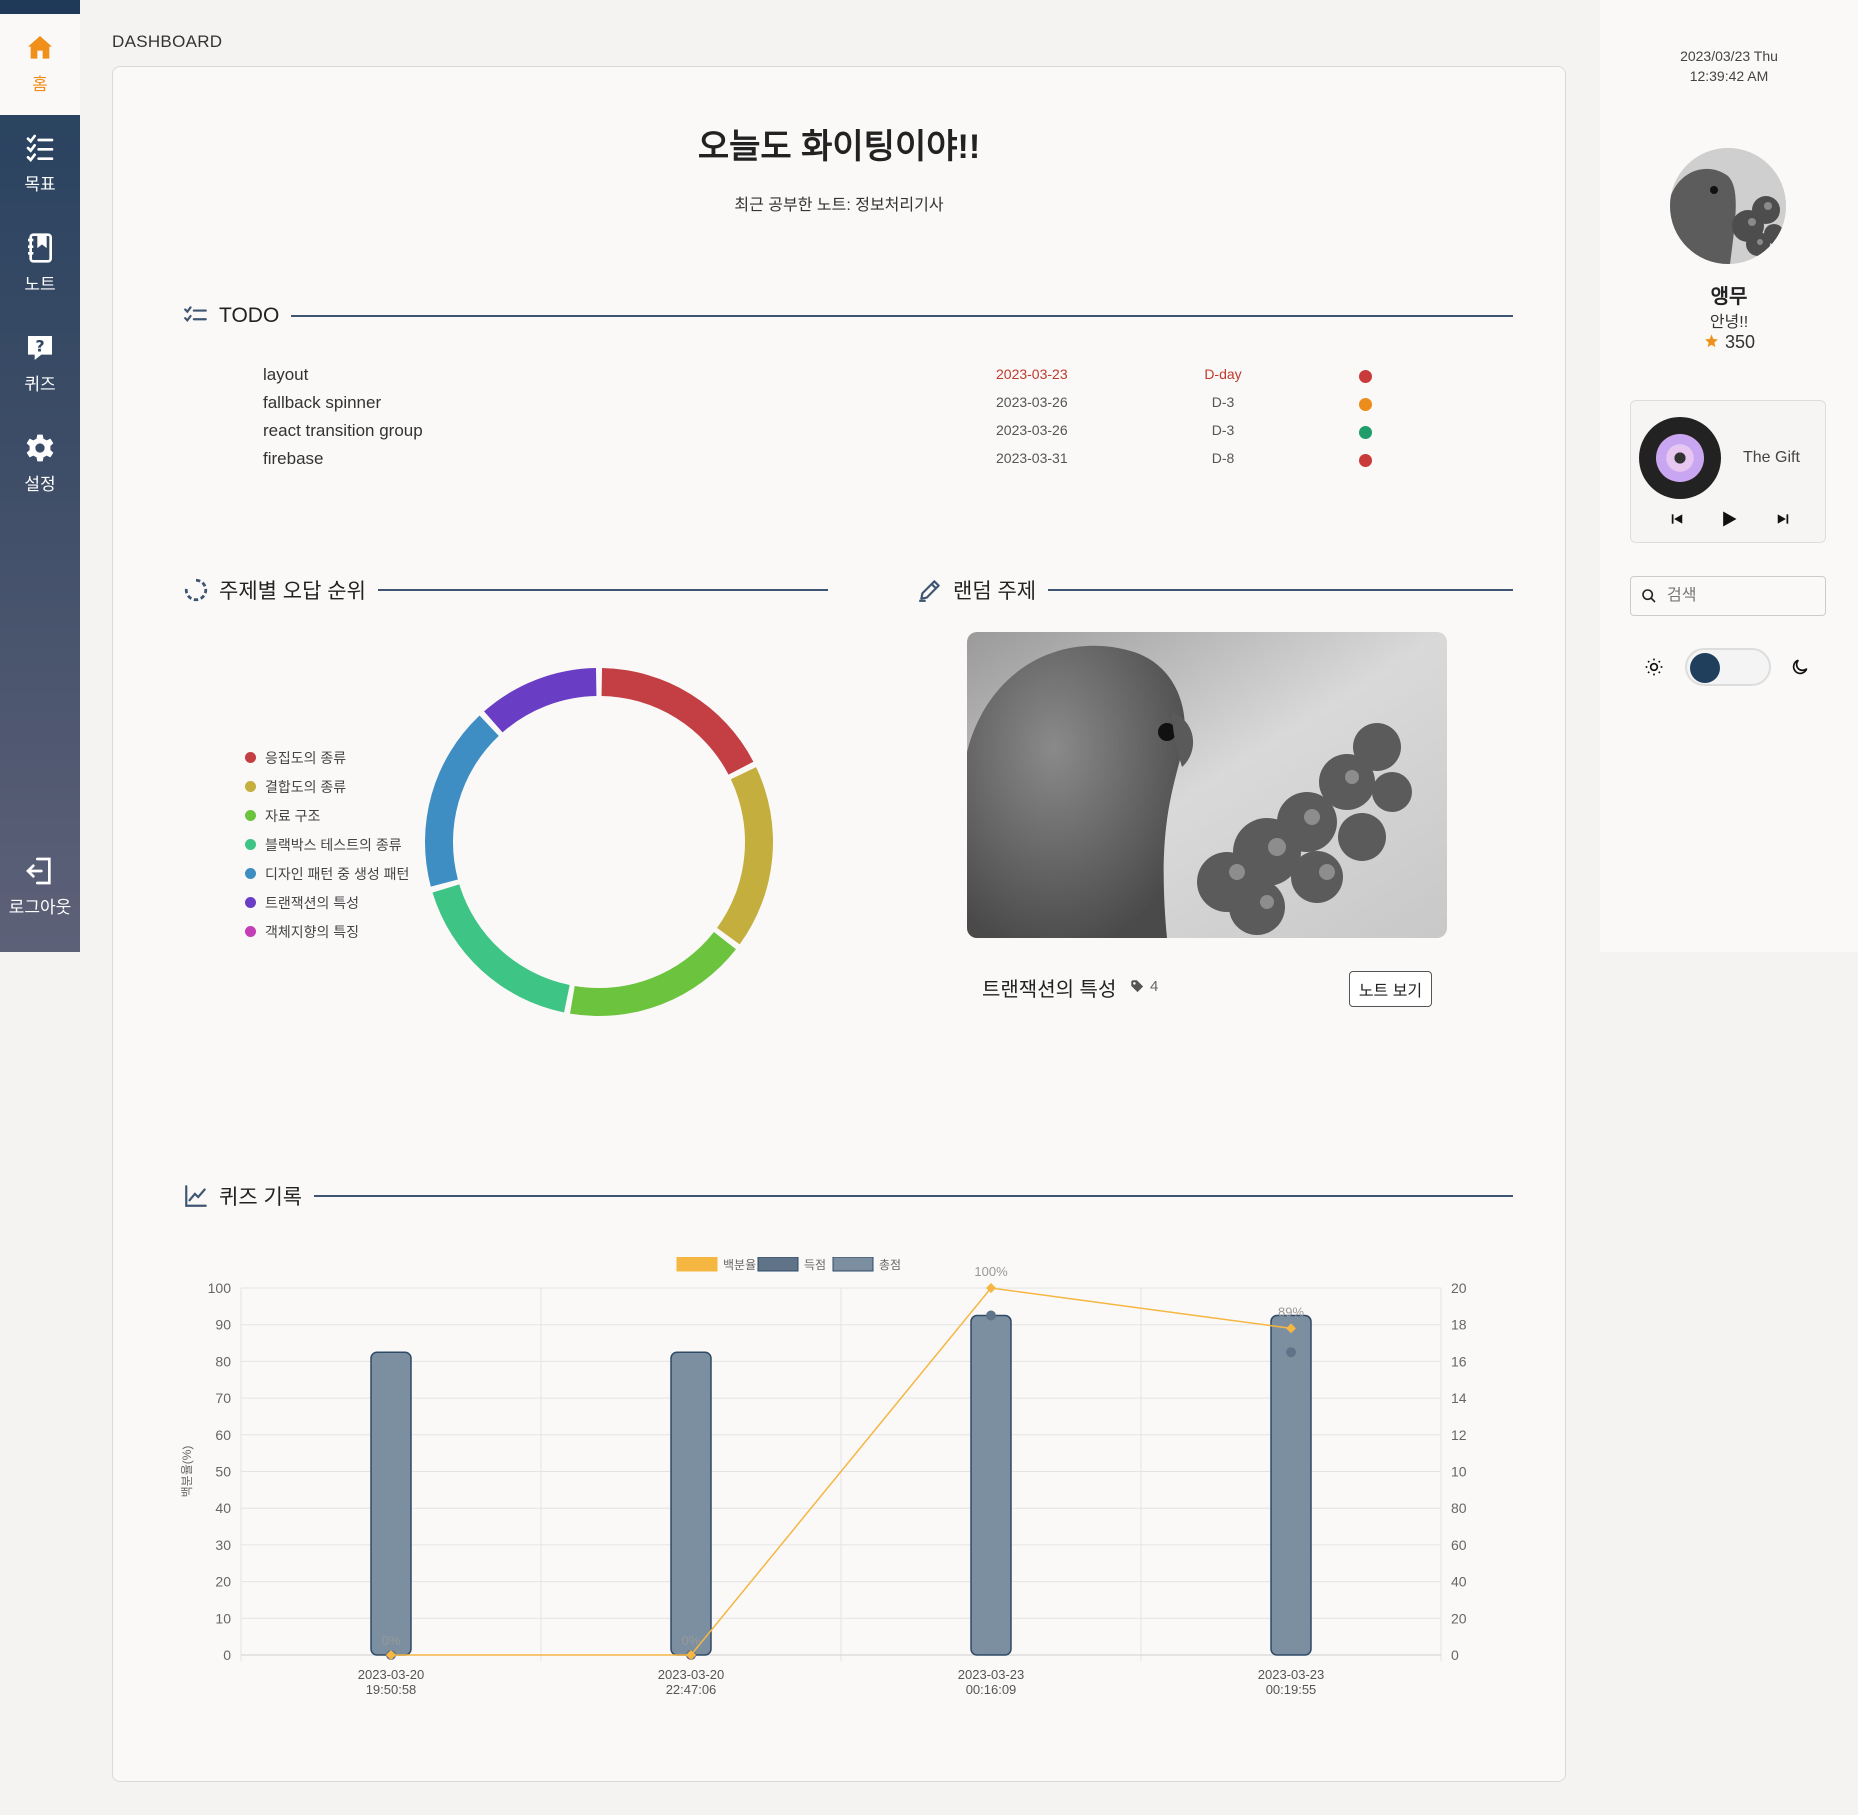 The width and height of the screenshot is (1858, 1815). What do you see at coordinates (602, 590) in the screenshot?
I see `section-divider` at bounding box center [602, 590].